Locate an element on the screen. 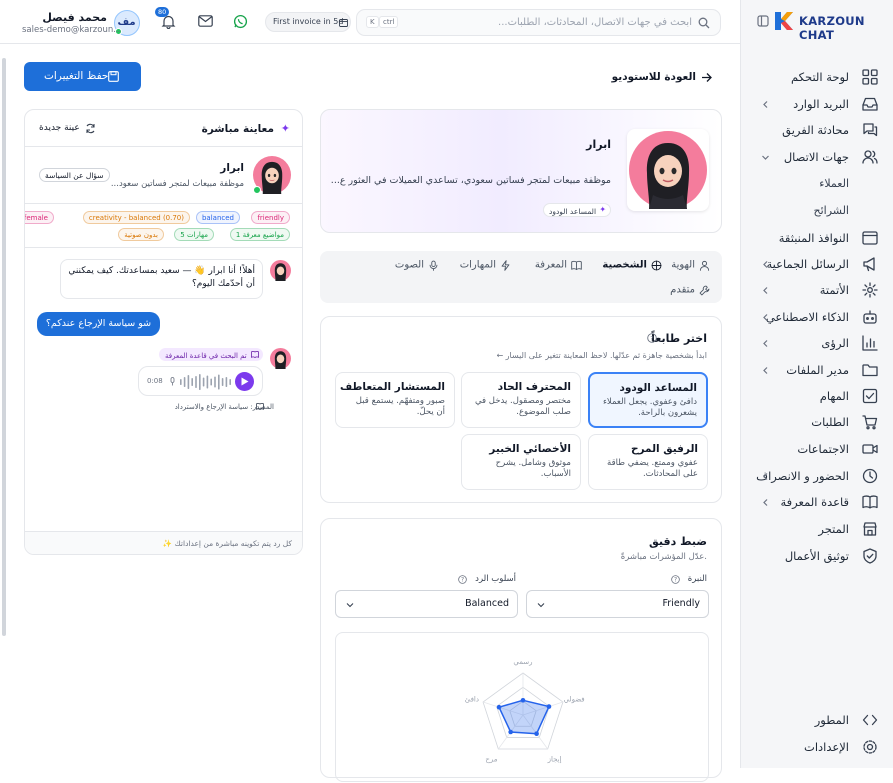 This screenshot has height=783, width=893. personality-card-desc: عفوي وممتع. يضفي طاقة على المحادثات. is located at coordinates (652, 468).